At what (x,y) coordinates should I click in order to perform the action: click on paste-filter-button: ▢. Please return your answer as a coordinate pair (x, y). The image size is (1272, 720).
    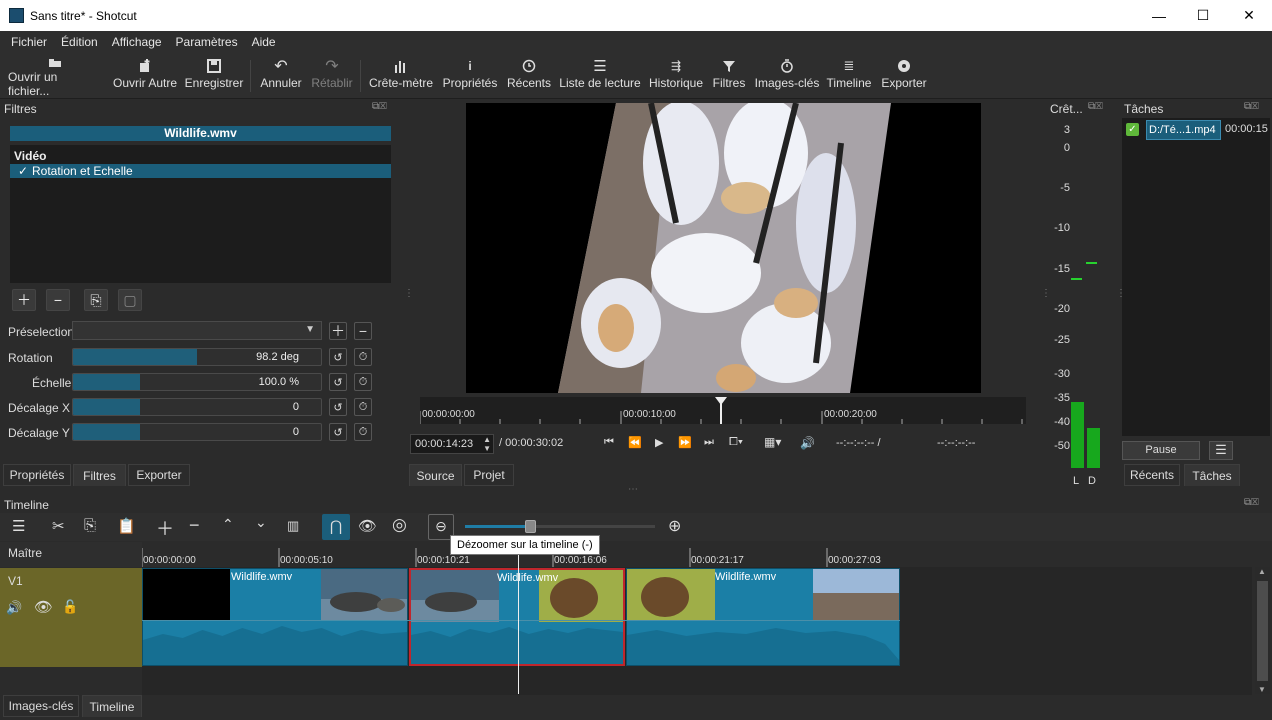
    Looking at the image, I should click on (130, 300).